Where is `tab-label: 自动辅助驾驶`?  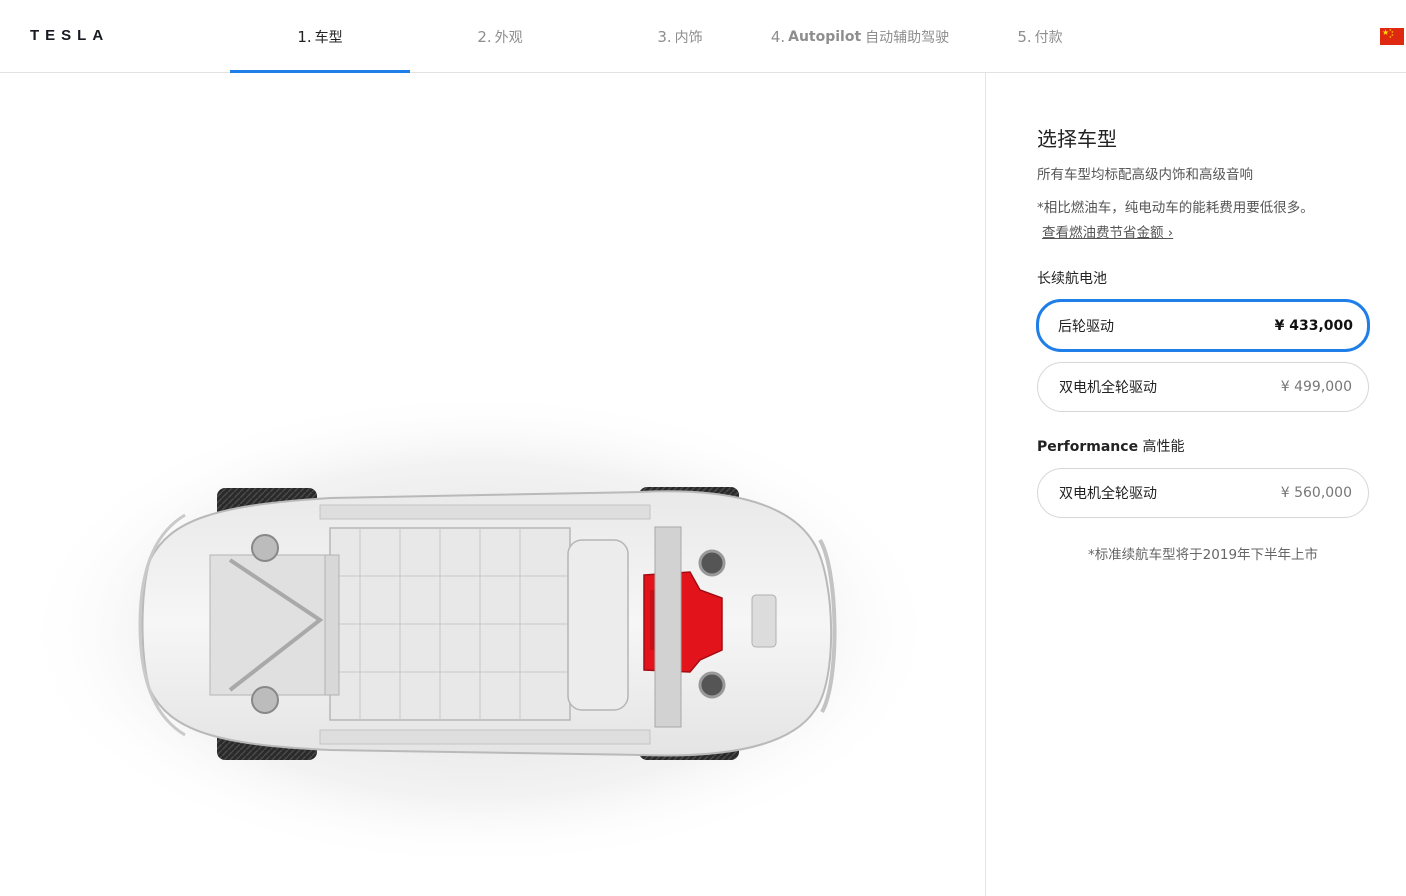 tab-label: 自动辅助驾驶 is located at coordinates (907, 37).